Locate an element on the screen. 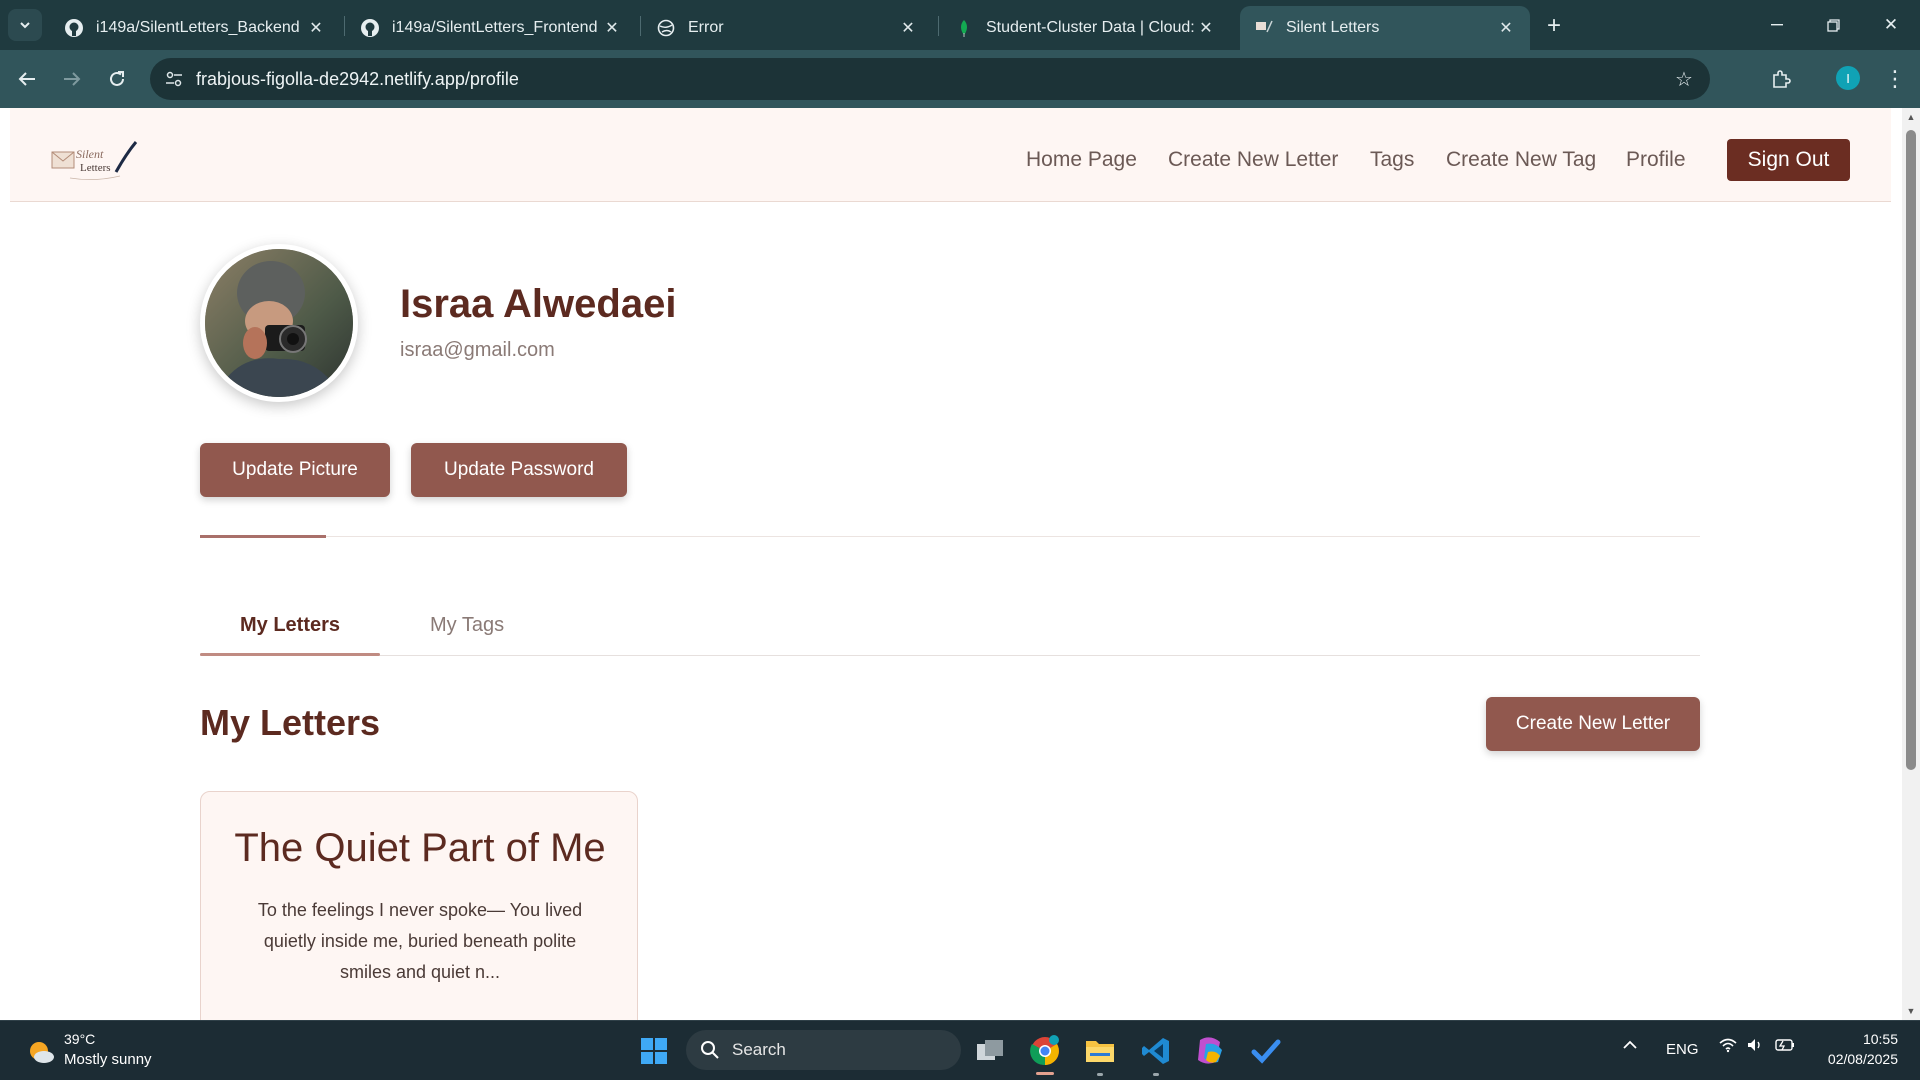 The width and height of the screenshot is (1920, 1080). globe-icon is located at coordinates (666, 28).